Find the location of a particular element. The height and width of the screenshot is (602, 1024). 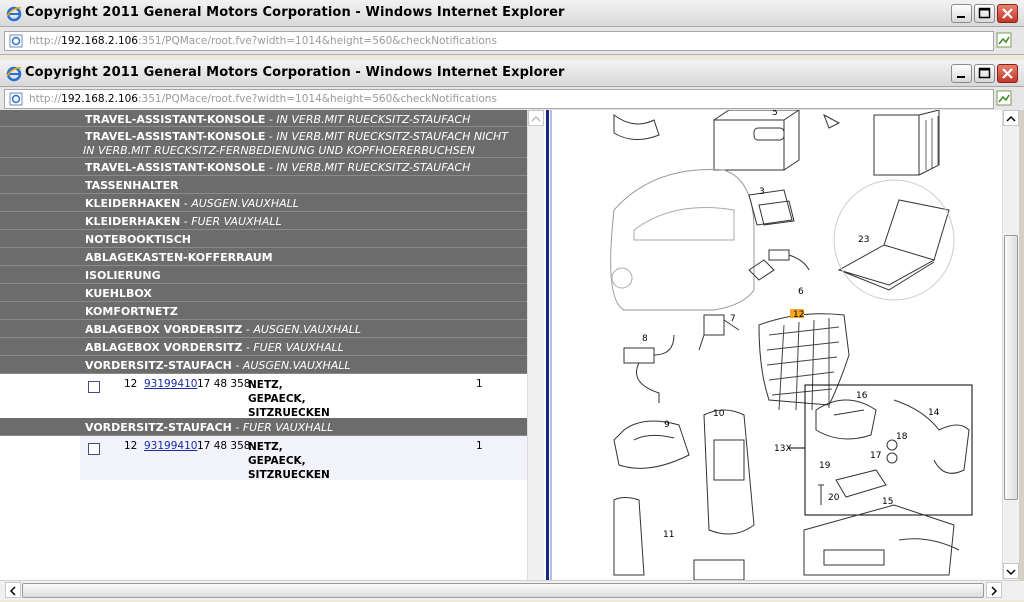

svg-text: 10 is located at coordinates (719, 414).